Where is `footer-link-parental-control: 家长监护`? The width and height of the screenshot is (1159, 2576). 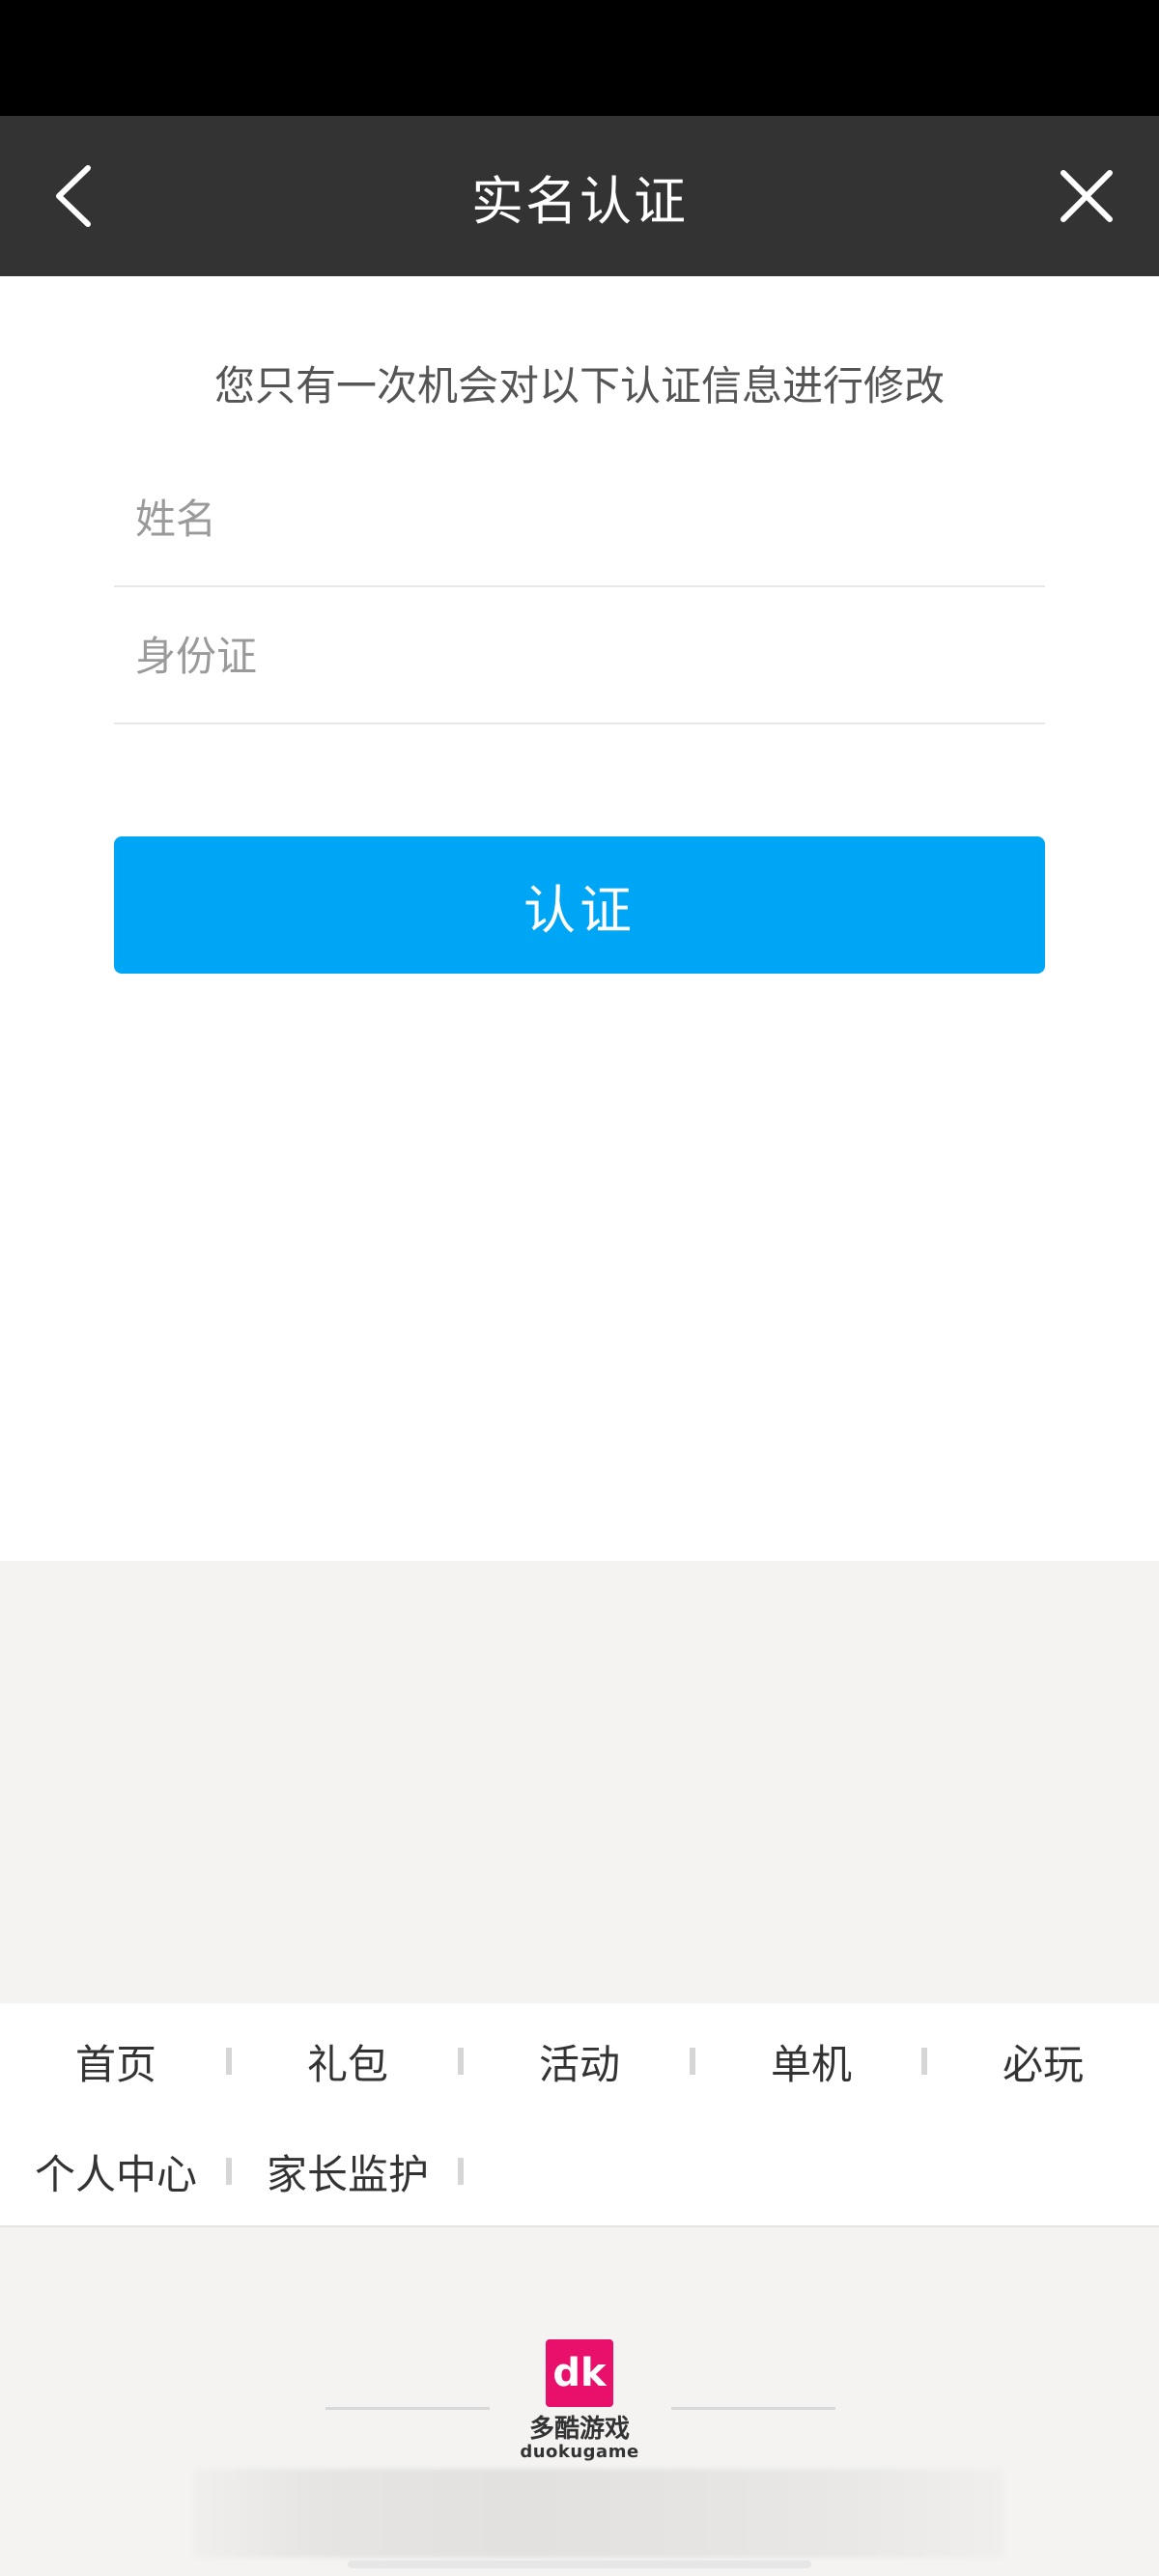 footer-link-parental-control: 家长监护 is located at coordinates (348, 2171).